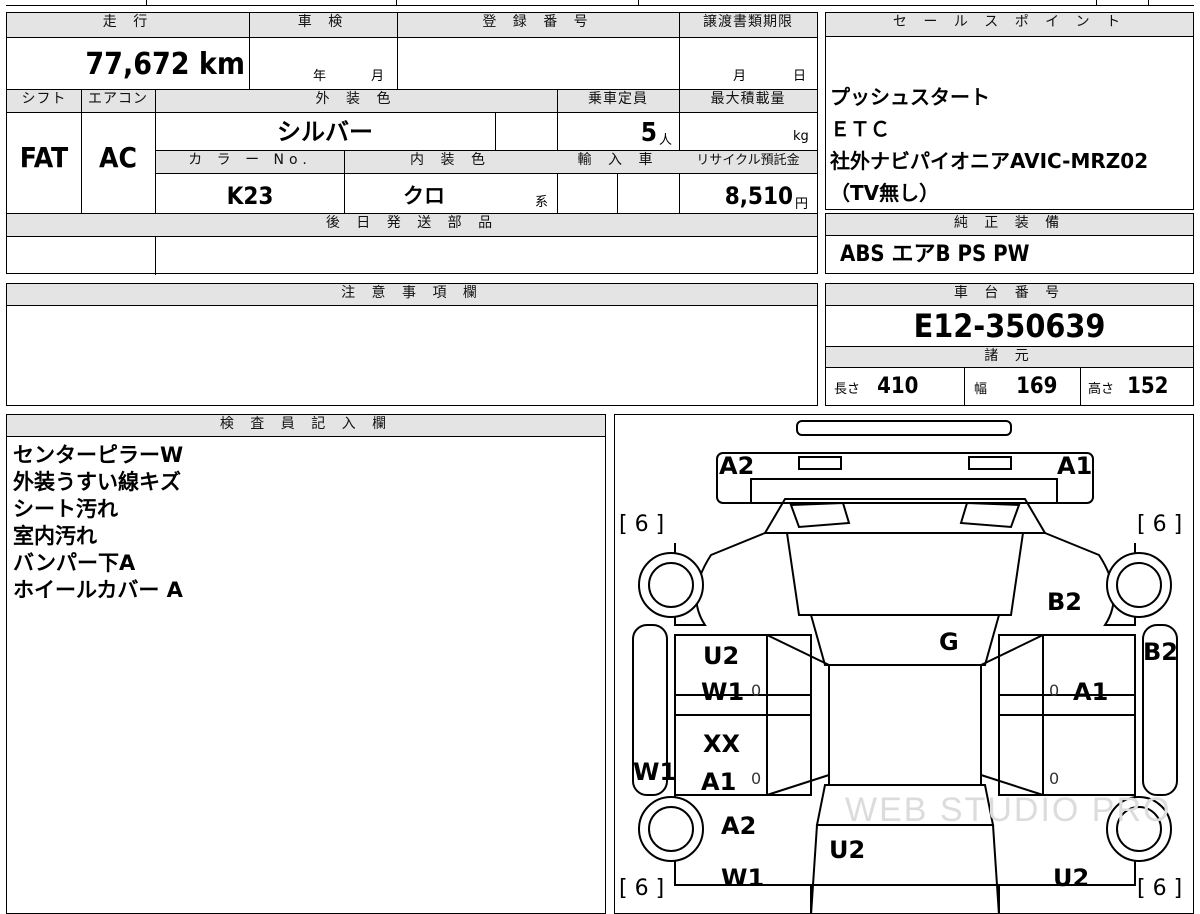 The height and width of the screenshot is (914, 1200). Describe the element at coordinates (1064, 602) in the screenshot. I see `mark-right-front-panel: B2` at that location.